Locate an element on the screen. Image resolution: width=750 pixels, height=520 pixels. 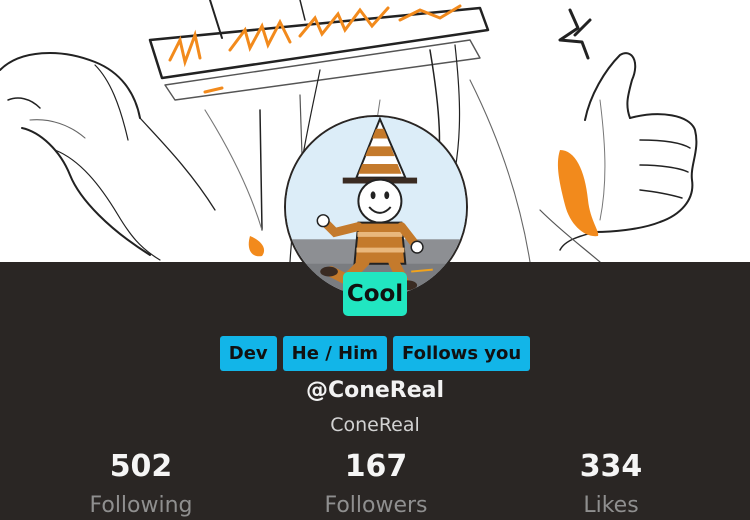
following-stat: 502 Following is located at coordinates (141, 484).